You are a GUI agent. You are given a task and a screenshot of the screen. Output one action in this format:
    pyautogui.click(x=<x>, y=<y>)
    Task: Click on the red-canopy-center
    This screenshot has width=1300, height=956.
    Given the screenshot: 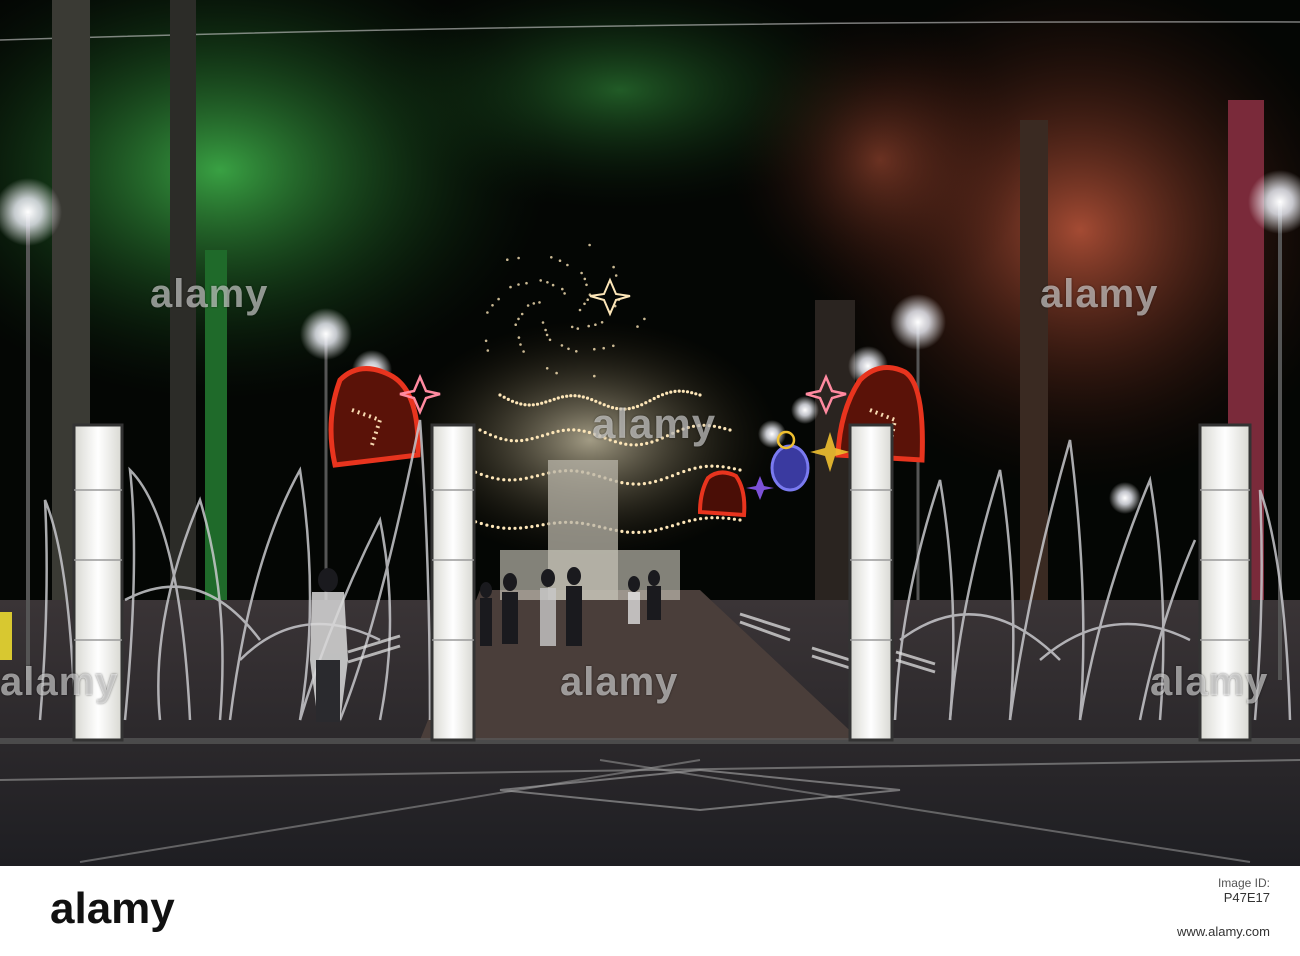 What is the action you would take?
    pyautogui.click(x=880, y=160)
    